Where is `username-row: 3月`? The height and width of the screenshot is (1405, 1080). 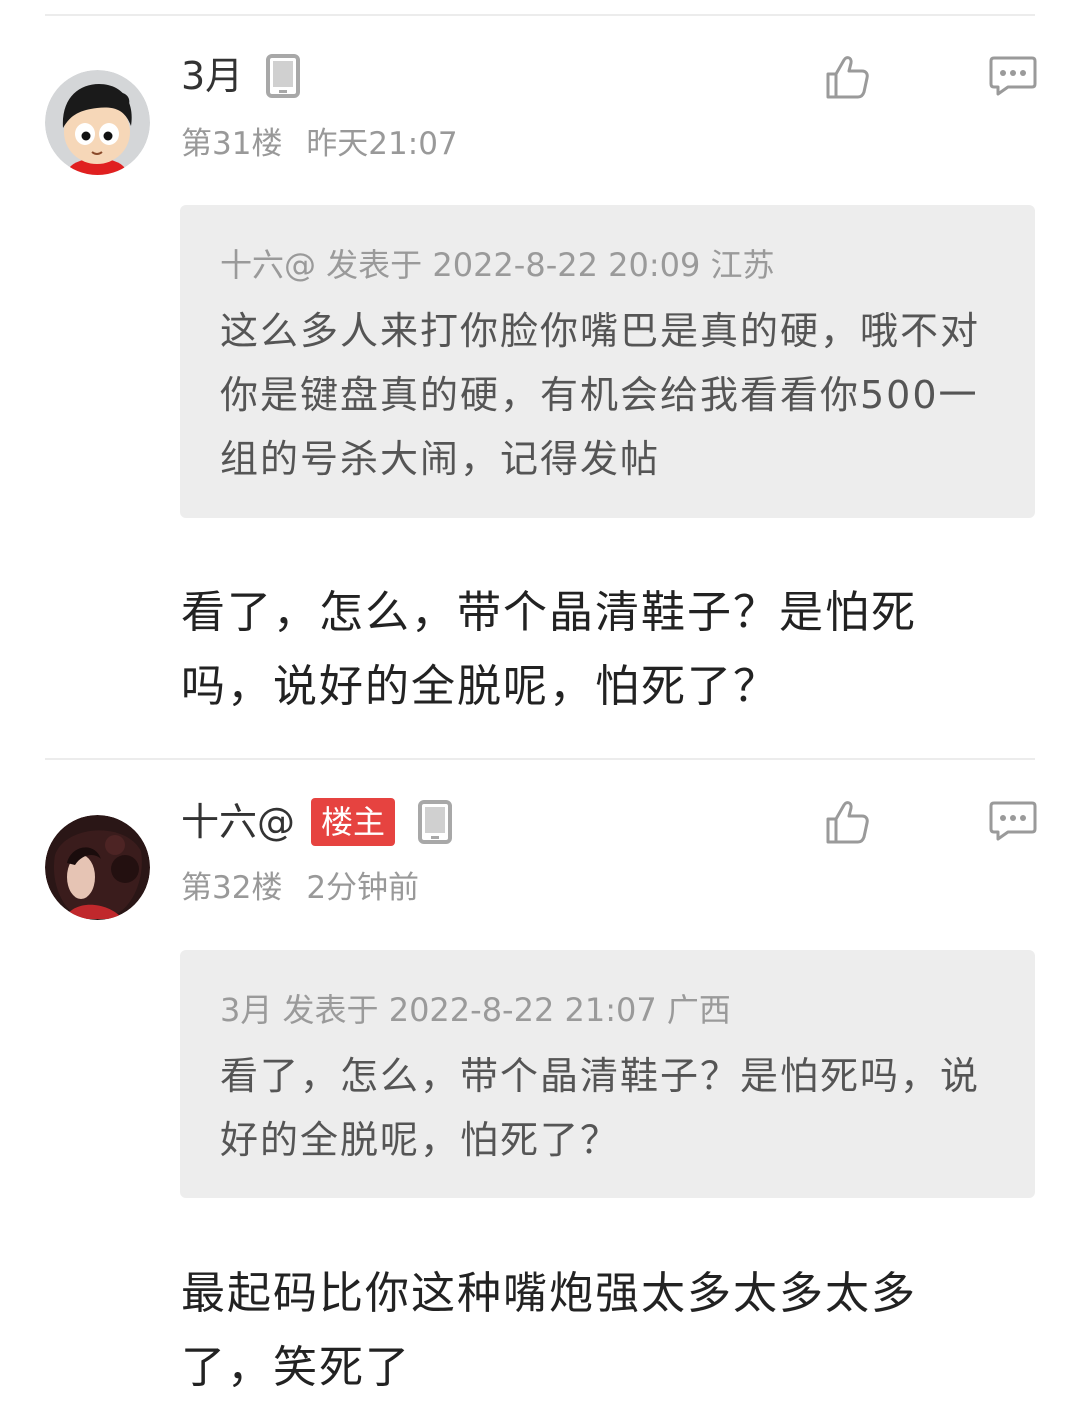
username-row: 3月 is located at coordinates (241, 76).